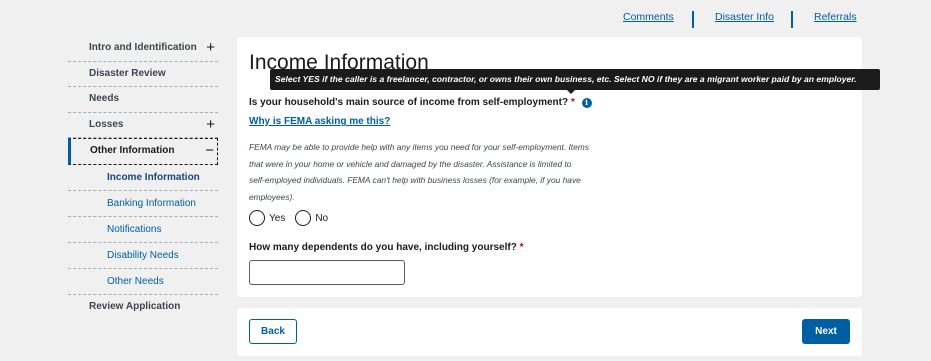 The width and height of the screenshot is (931, 361). I want to click on radio-no: No, so click(311, 218).